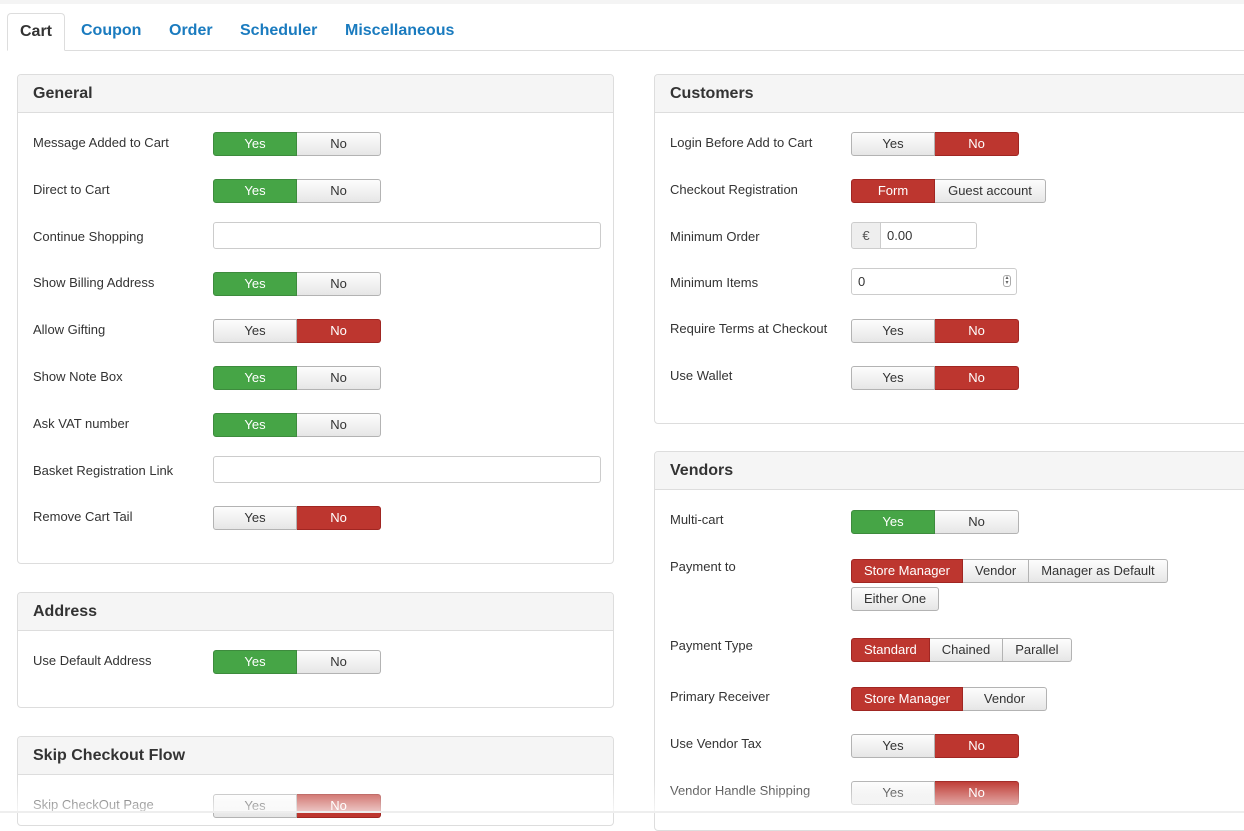 The height and width of the screenshot is (831, 1244). Describe the element at coordinates (734, 189) in the screenshot. I see `checkout-registration-label: Checkout Registration` at that location.